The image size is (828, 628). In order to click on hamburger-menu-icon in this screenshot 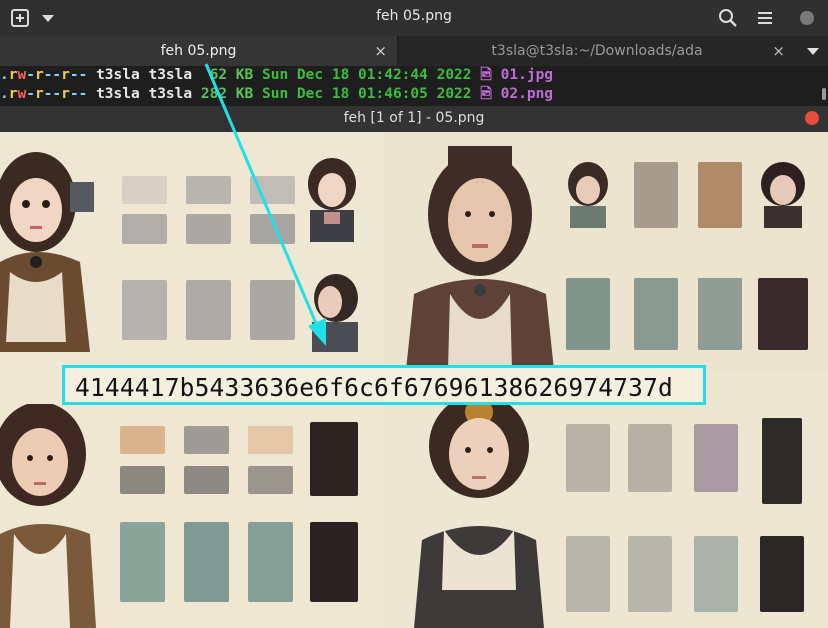, I will do `click(765, 18)`.